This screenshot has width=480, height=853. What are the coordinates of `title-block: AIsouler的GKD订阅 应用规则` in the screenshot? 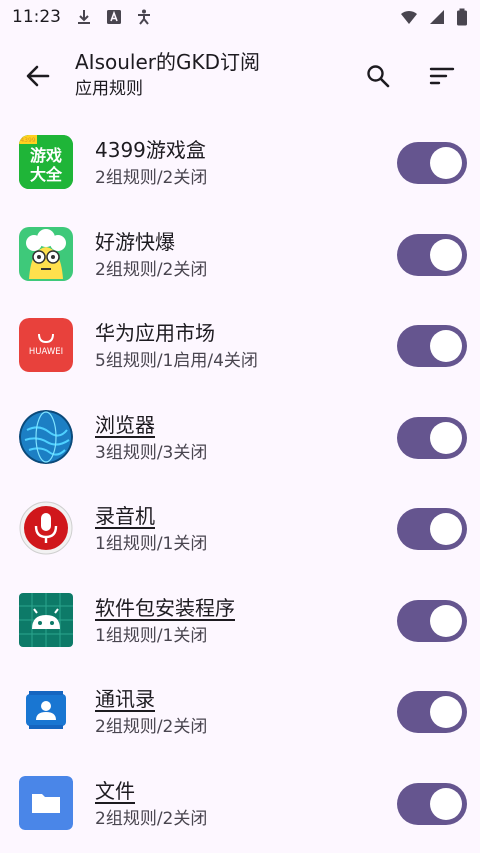 It's located at (167, 75).